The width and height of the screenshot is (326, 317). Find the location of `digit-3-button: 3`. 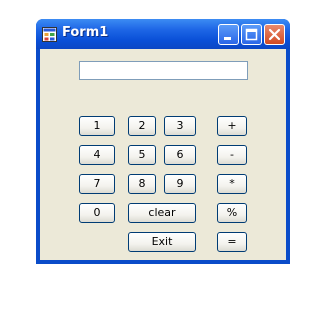

digit-3-button: 3 is located at coordinates (180, 126).